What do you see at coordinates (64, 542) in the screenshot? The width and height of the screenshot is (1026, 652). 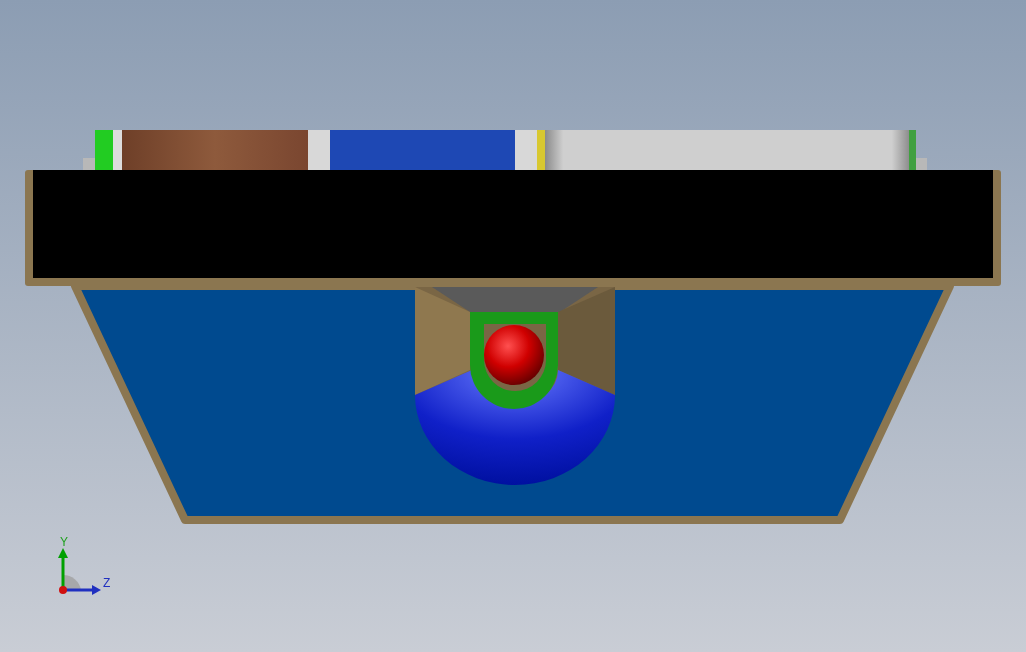 I see `y-axis-label: Y` at bounding box center [64, 542].